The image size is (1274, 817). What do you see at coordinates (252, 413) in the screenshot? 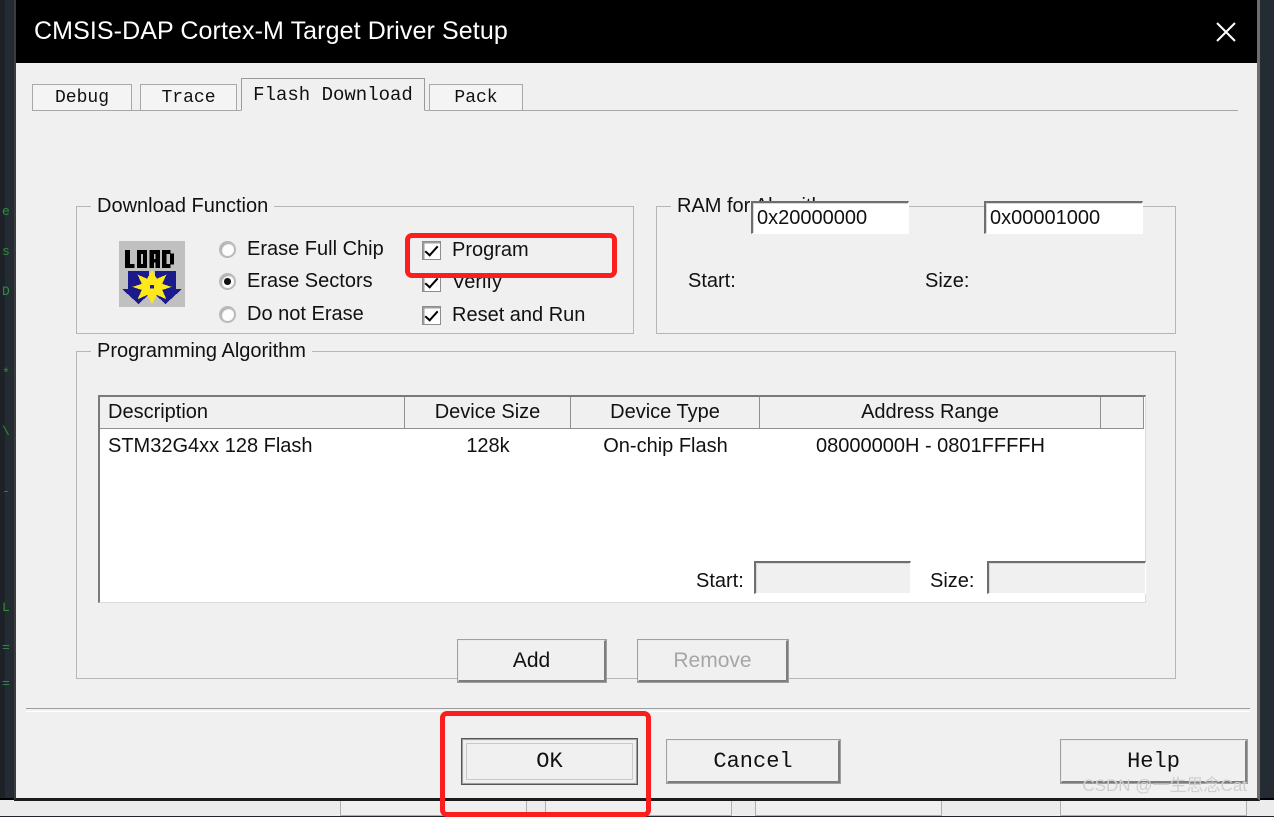
I see `column-header: Description` at bounding box center [252, 413].